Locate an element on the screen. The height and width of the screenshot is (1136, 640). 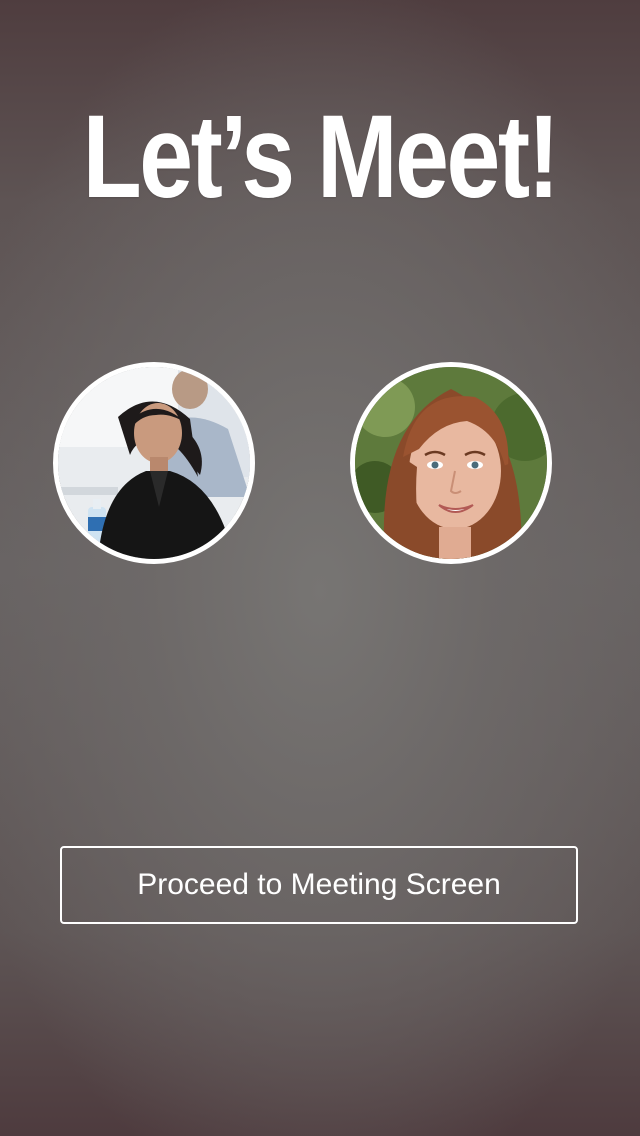
participant-avatar-left is located at coordinates (154, 463).